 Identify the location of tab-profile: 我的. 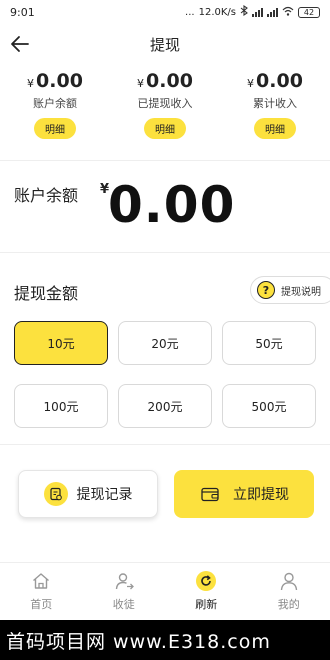
(289, 590).